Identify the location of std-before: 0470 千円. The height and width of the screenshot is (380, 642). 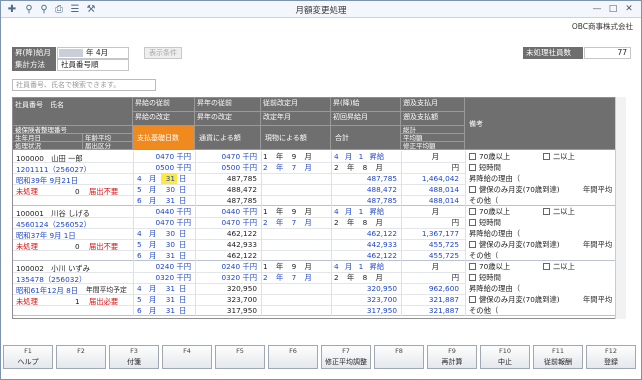
(227, 156).